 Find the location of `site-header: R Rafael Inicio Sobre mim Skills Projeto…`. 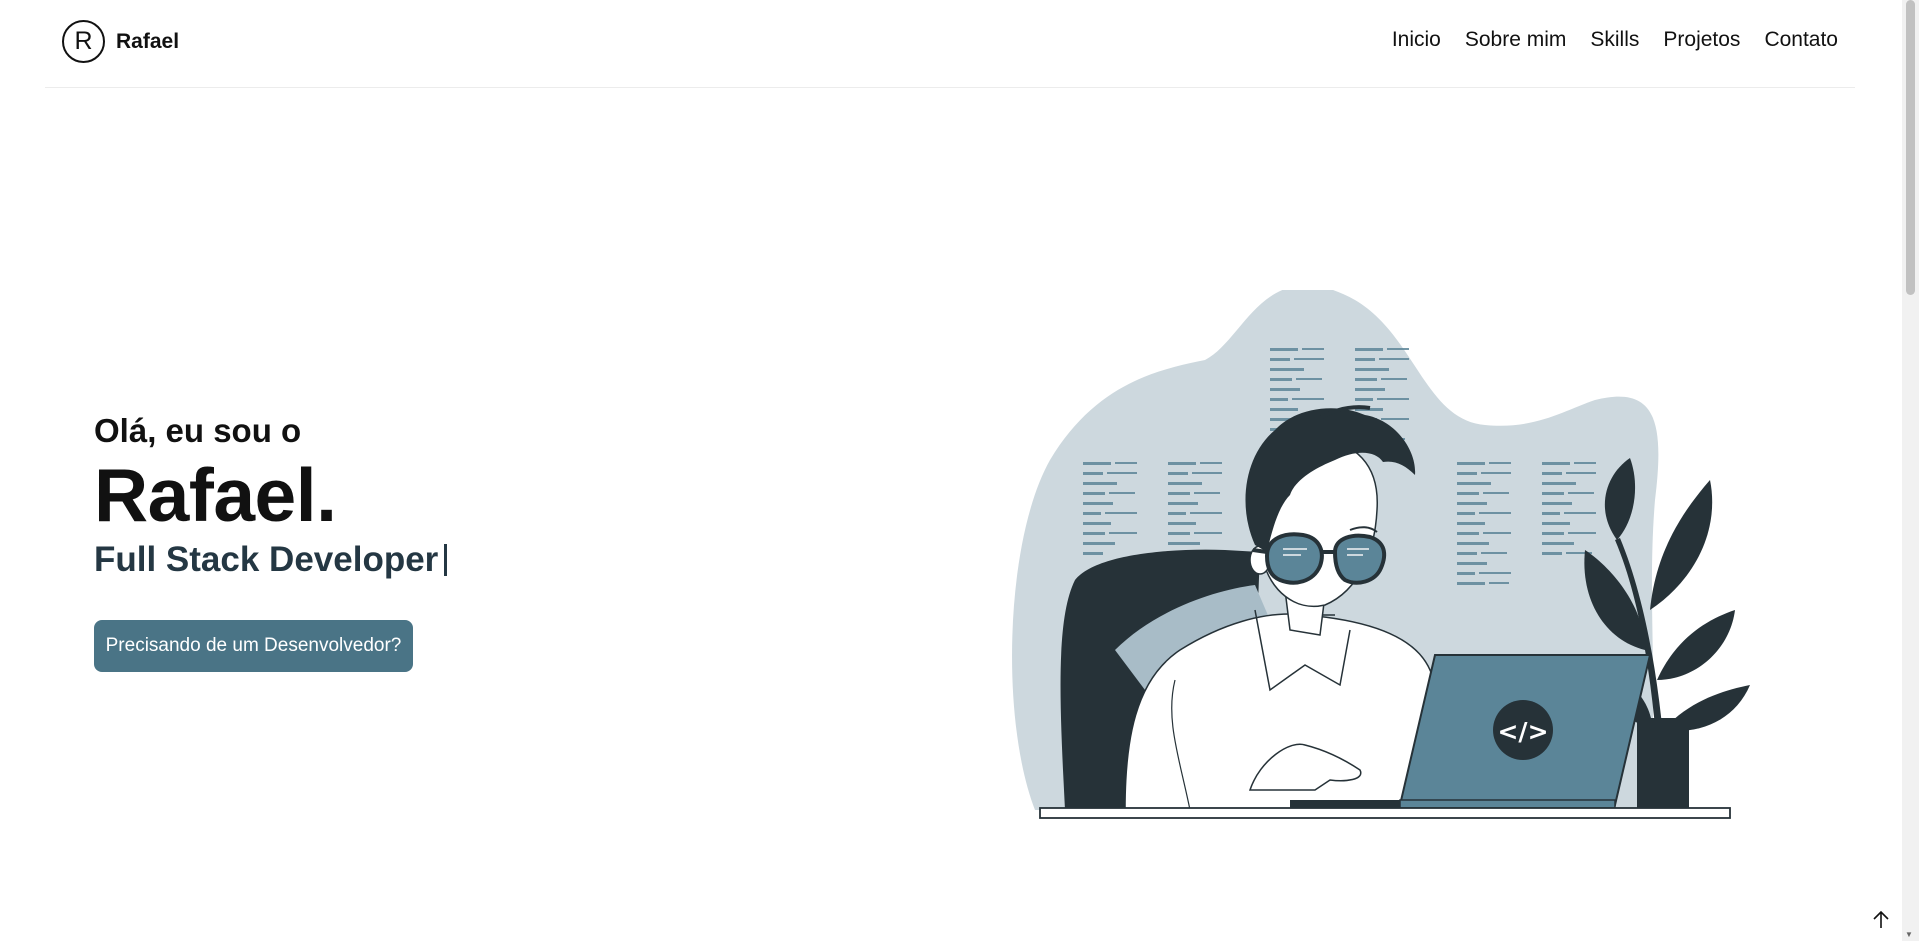

site-header: R Rafael Inicio Sobre mim Skills Projeto… is located at coordinates (950, 44).